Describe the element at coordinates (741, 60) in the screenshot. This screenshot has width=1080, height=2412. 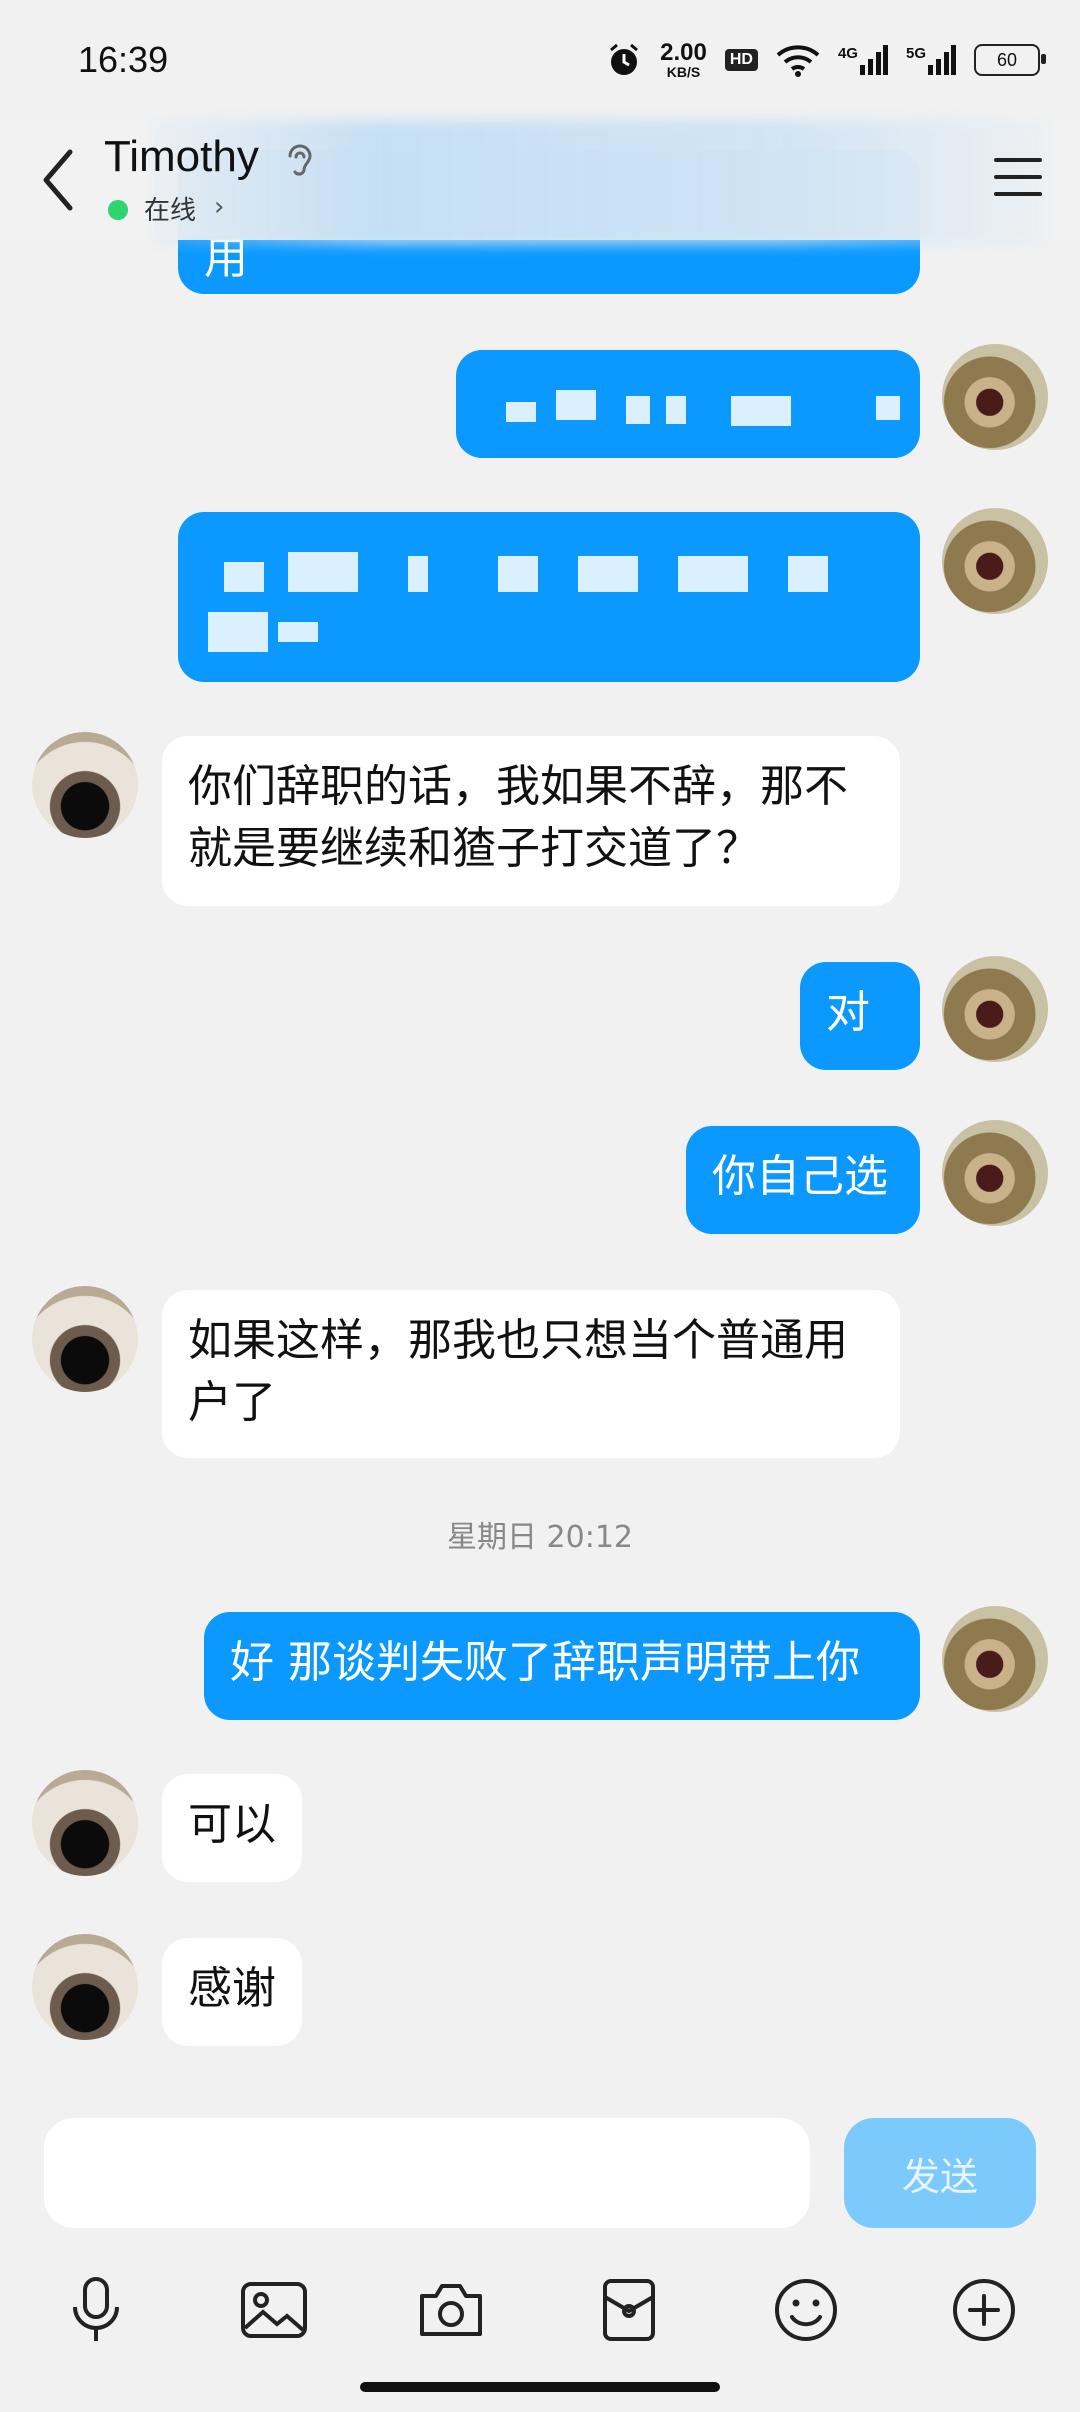
I see `hd-badge: HD` at that location.